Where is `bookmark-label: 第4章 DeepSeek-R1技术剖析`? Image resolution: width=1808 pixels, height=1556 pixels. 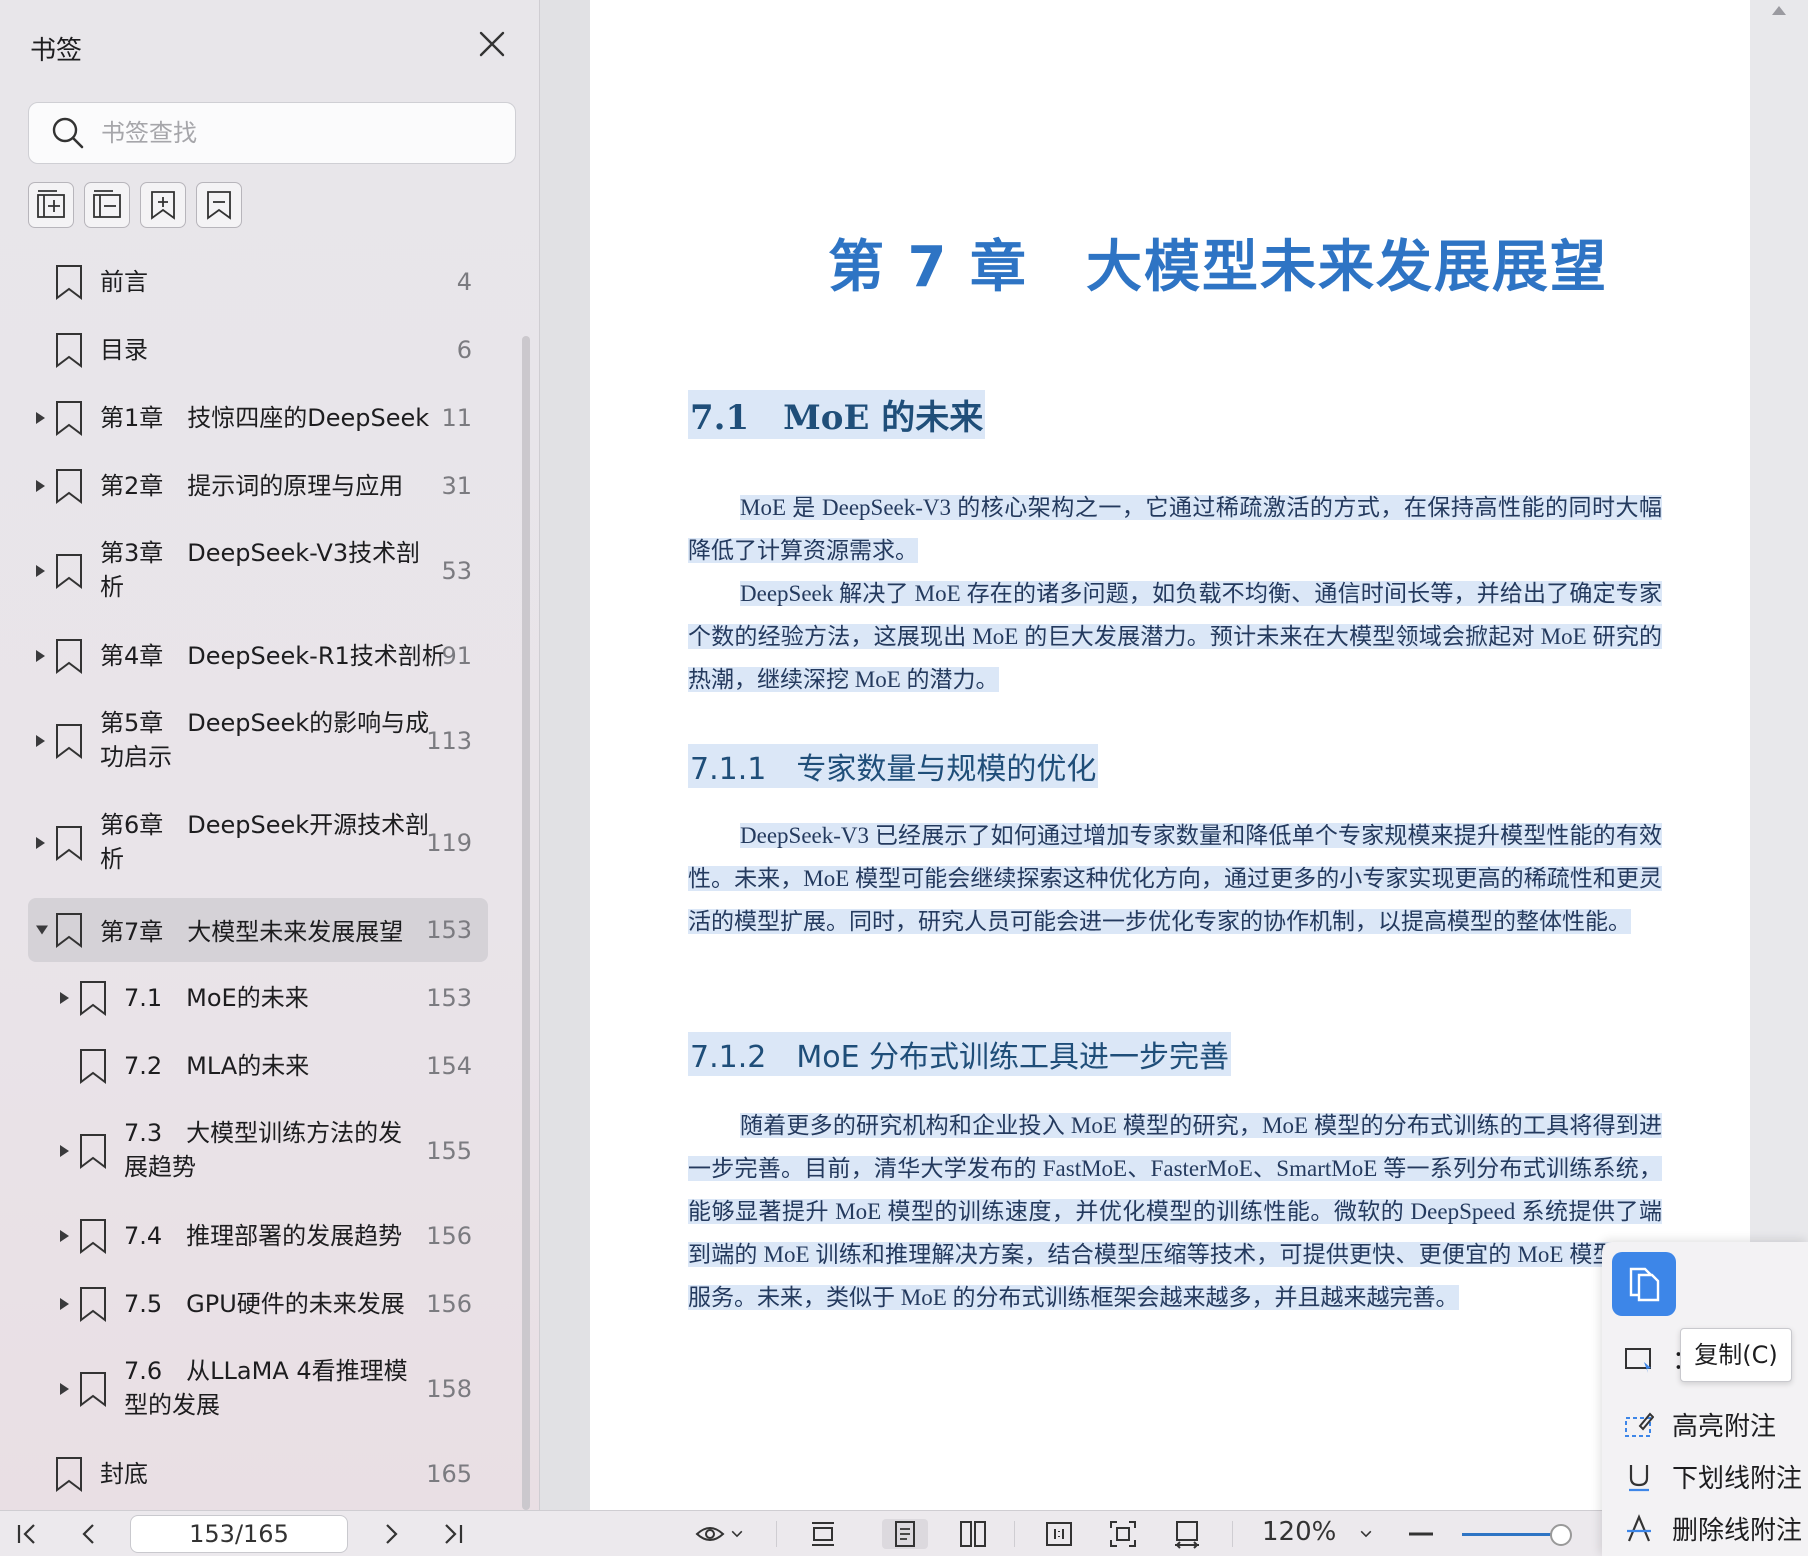 bookmark-label: 第4章 DeepSeek-R1技术剖析 is located at coordinates (273, 656).